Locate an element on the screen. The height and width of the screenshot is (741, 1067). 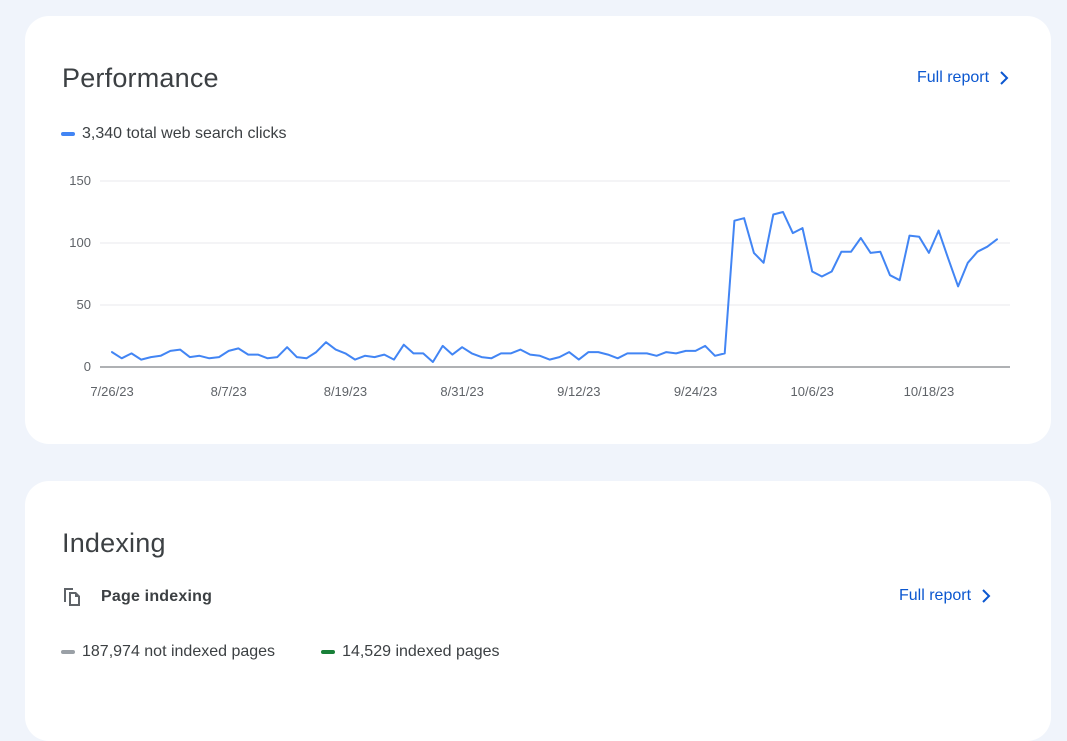
x-tick-label: 9/24/23 is located at coordinates (695, 391).